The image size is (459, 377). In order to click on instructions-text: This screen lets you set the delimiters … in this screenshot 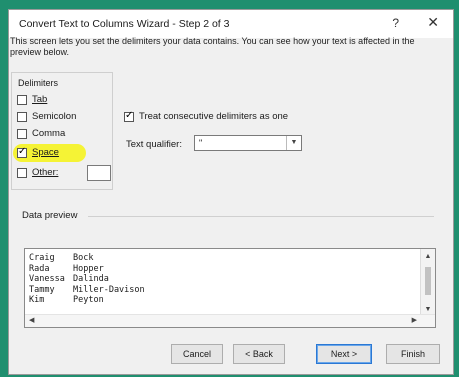, I will do `click(212, 46)`.